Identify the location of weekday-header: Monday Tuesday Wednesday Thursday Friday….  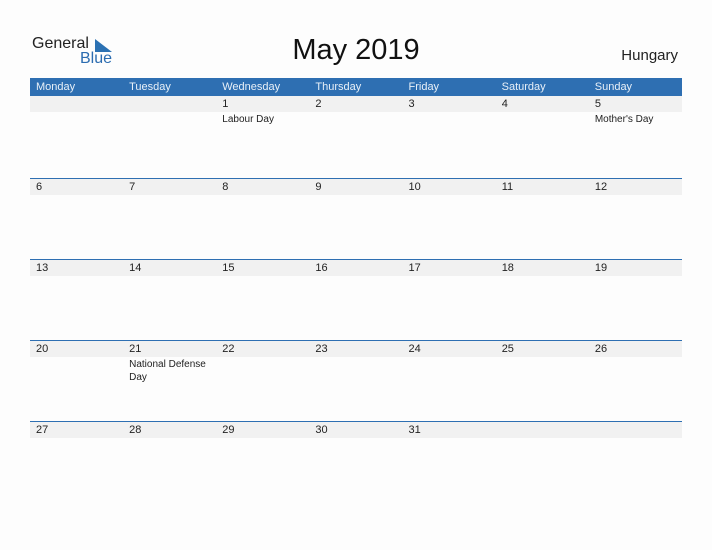
(356, 87).